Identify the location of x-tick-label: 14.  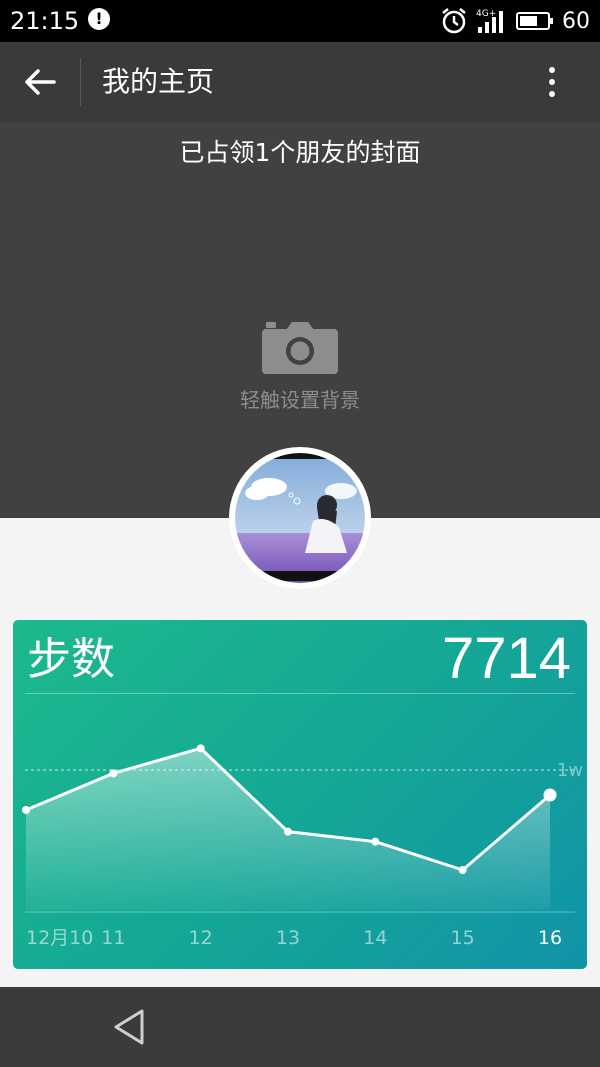
(375, 938).